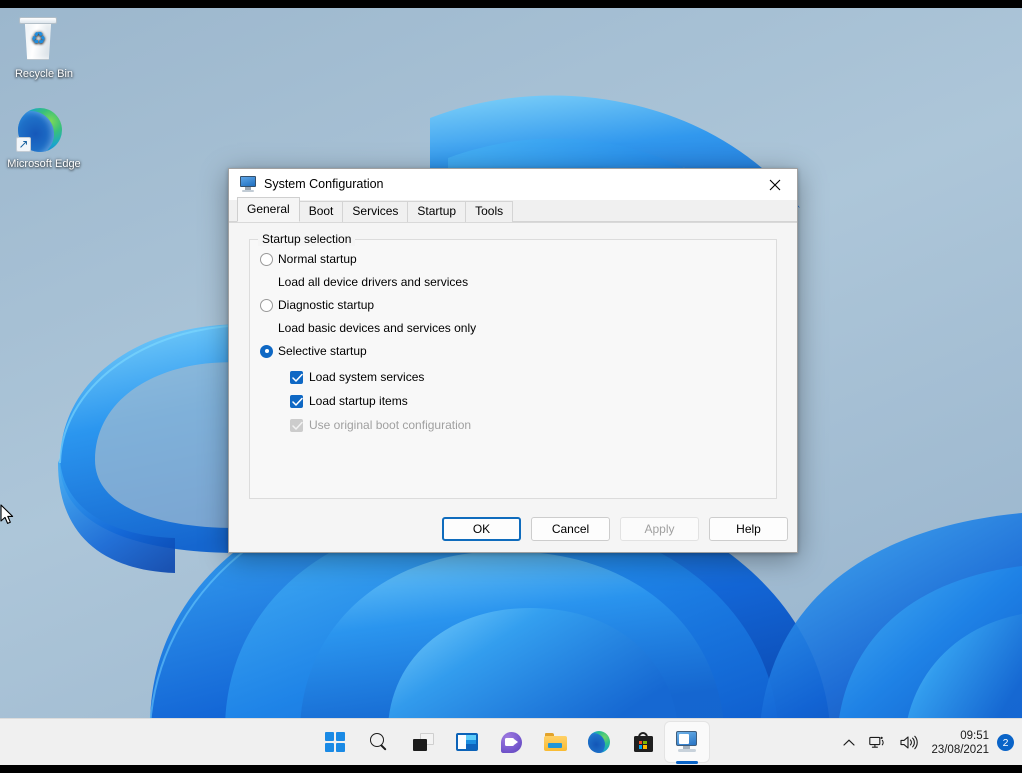  I want to click on chat-icon, so click(511, 742).